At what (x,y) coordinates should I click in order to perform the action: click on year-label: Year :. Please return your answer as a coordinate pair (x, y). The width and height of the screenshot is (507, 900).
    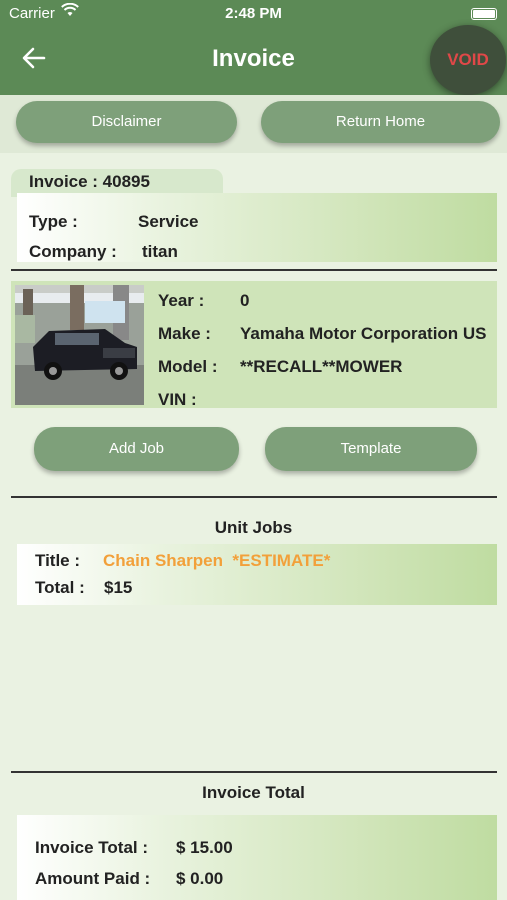
    Looking at the image, I should click on (181, 300).